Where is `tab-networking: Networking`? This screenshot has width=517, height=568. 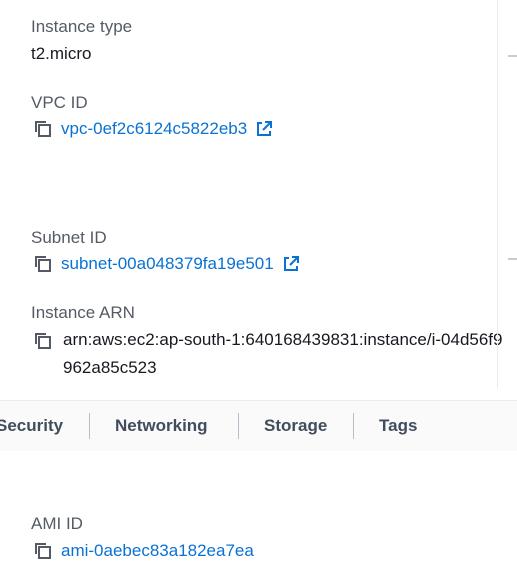 tab-networking: Networking is located at coordinates (161, 426).